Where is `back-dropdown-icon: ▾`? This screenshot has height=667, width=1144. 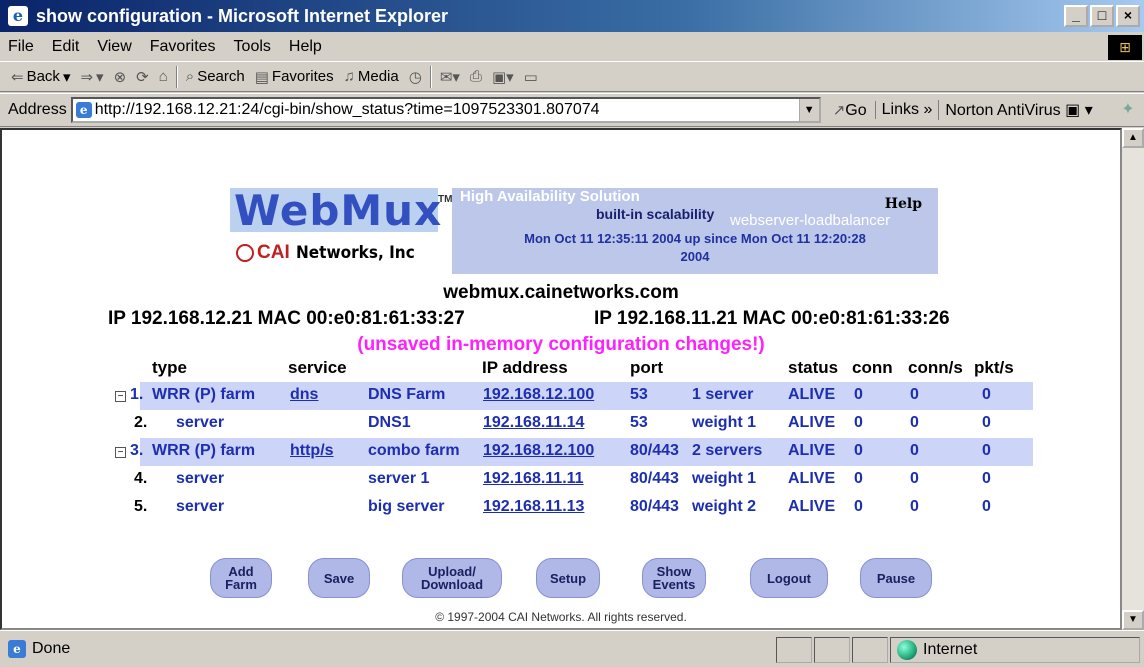 back-dropdown-icon: ▾ is located at coordinates (66, 77).